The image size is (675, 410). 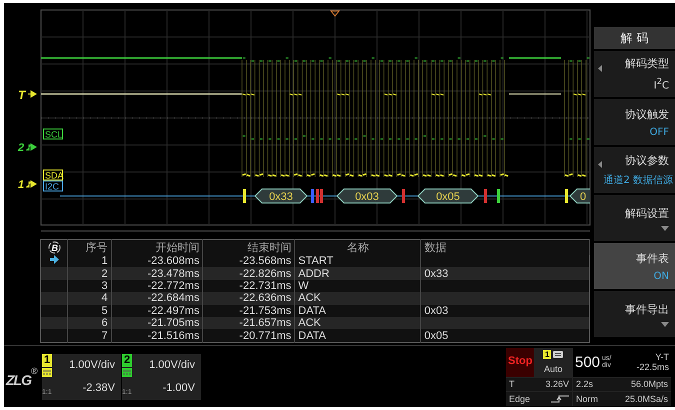 What do you see at coordinates (649, 384) in the screenshot?
I see `memory-depth: 56.0Mpts` at bounding box center [649, 384].